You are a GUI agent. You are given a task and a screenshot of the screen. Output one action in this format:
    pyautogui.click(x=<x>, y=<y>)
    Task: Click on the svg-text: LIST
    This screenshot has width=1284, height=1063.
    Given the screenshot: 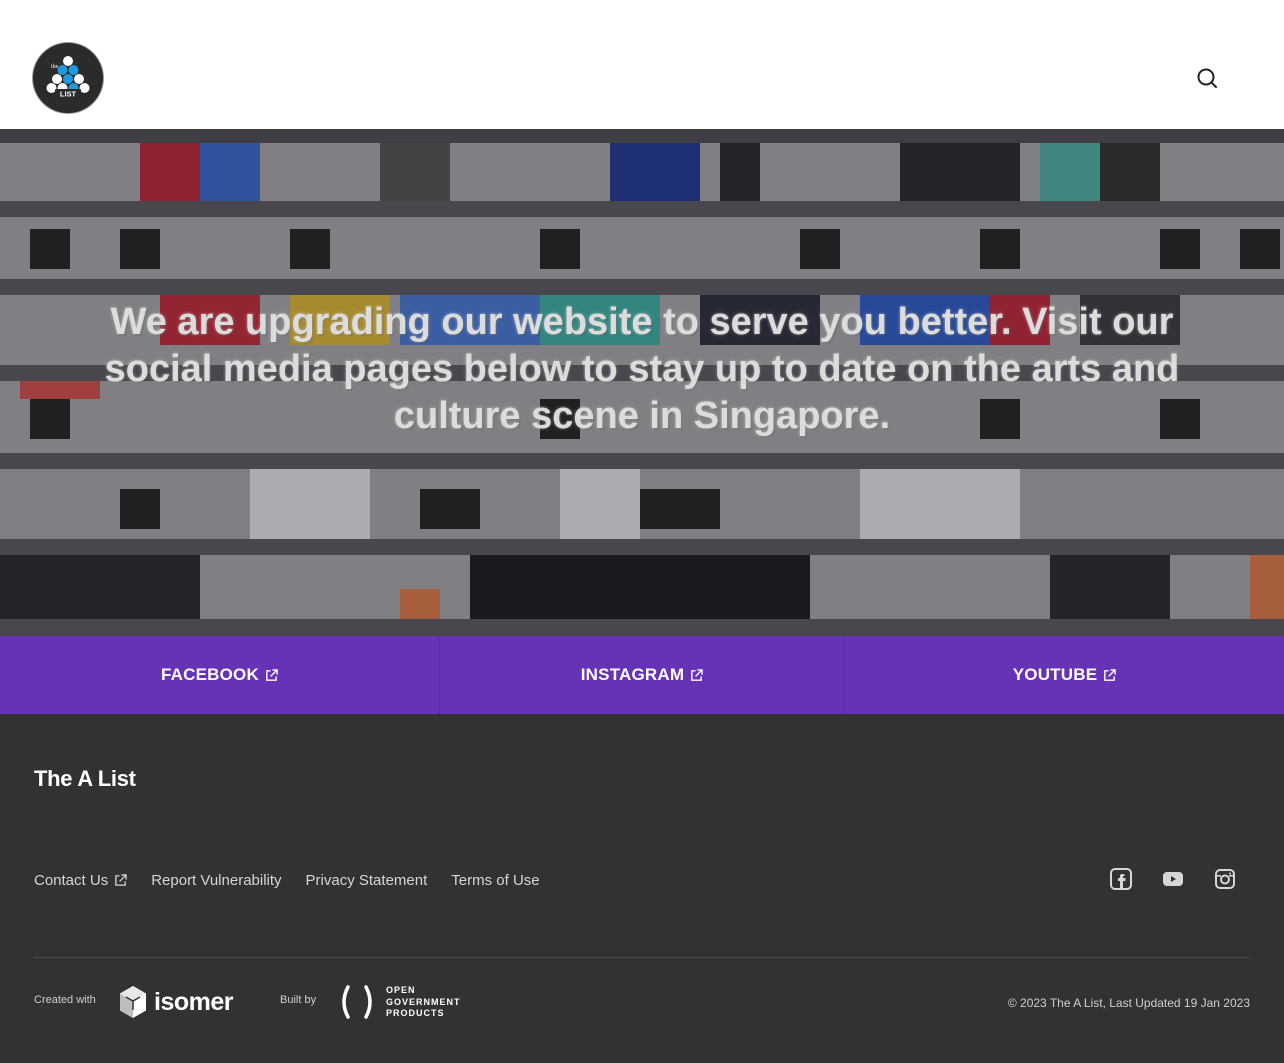 What is the action you would take?
    pyautogui.click(x=68, y=94)
    